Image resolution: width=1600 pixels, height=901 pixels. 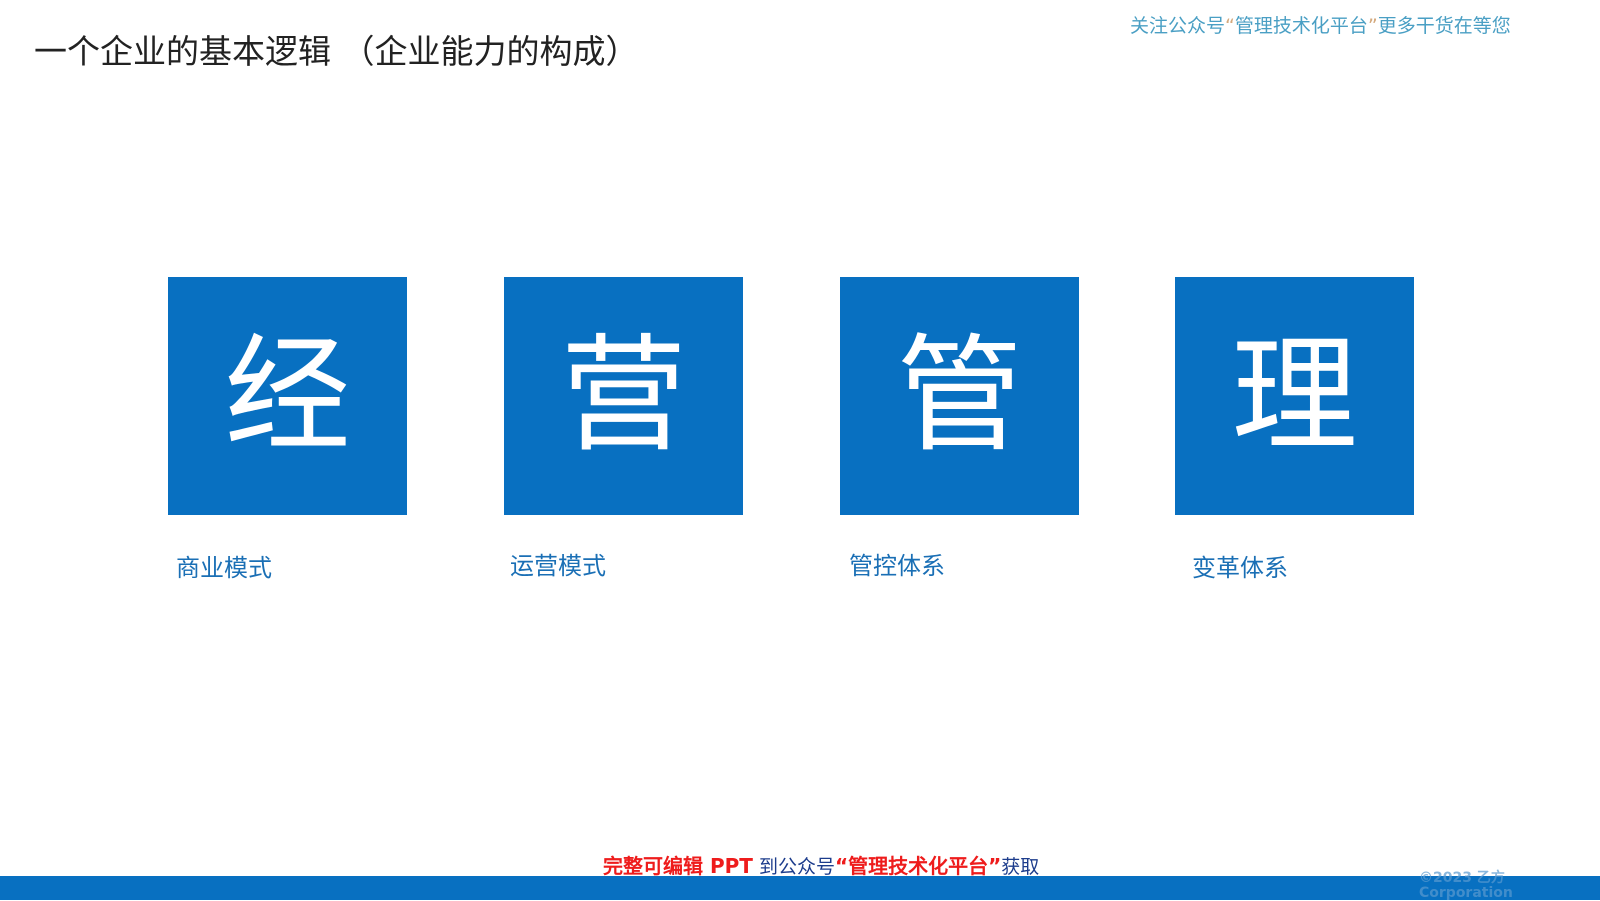 I want to click on copyright-notice: ©2023 乙方 Corporation, so click(x=1466, y=886).